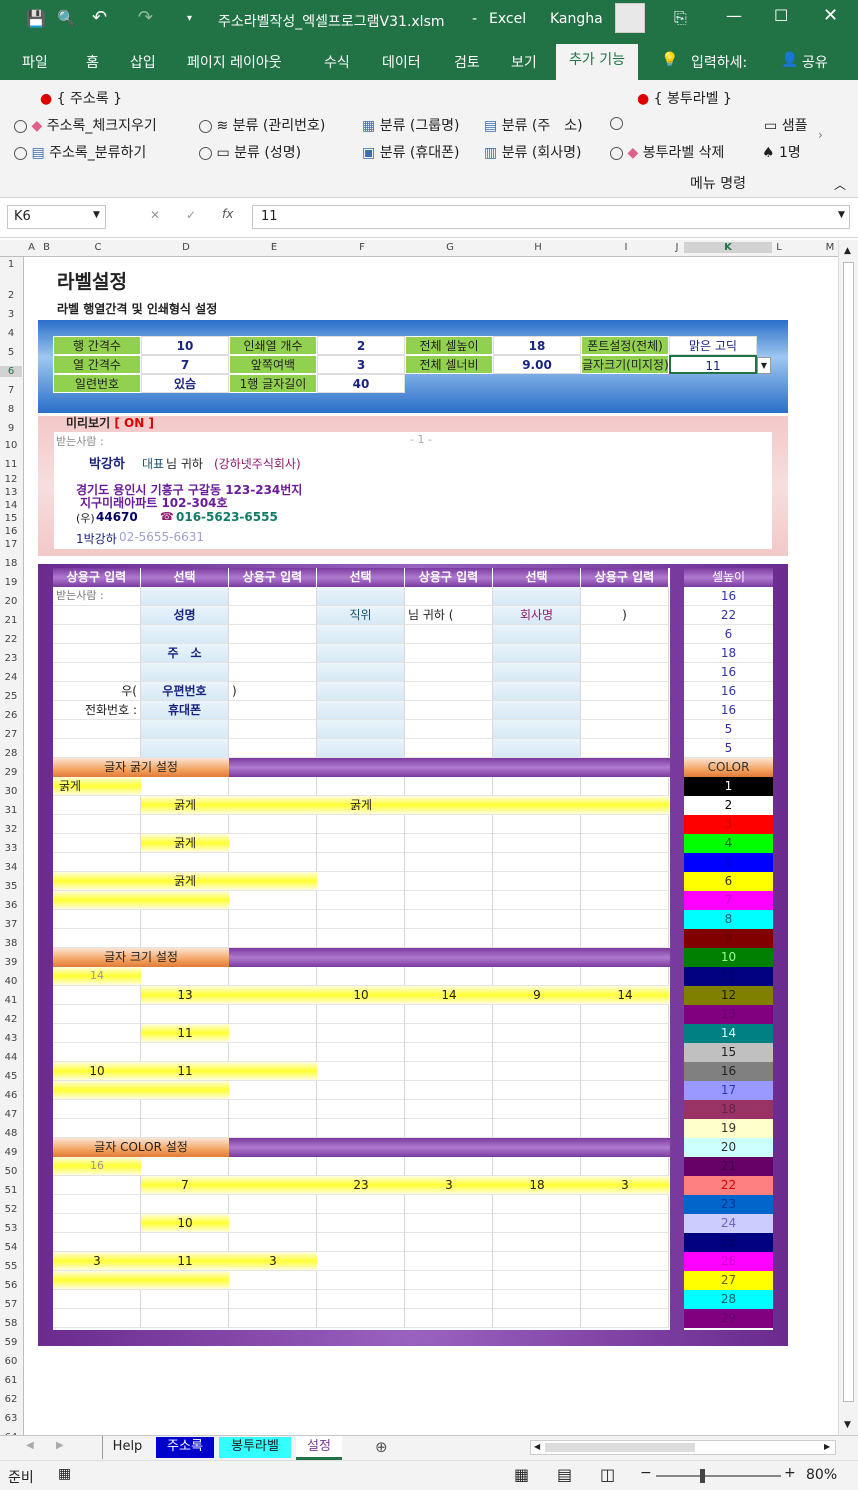  Describe the element at coordinates (728, 1052) in the screenshot. I see `color-swatch: 15` at that location.